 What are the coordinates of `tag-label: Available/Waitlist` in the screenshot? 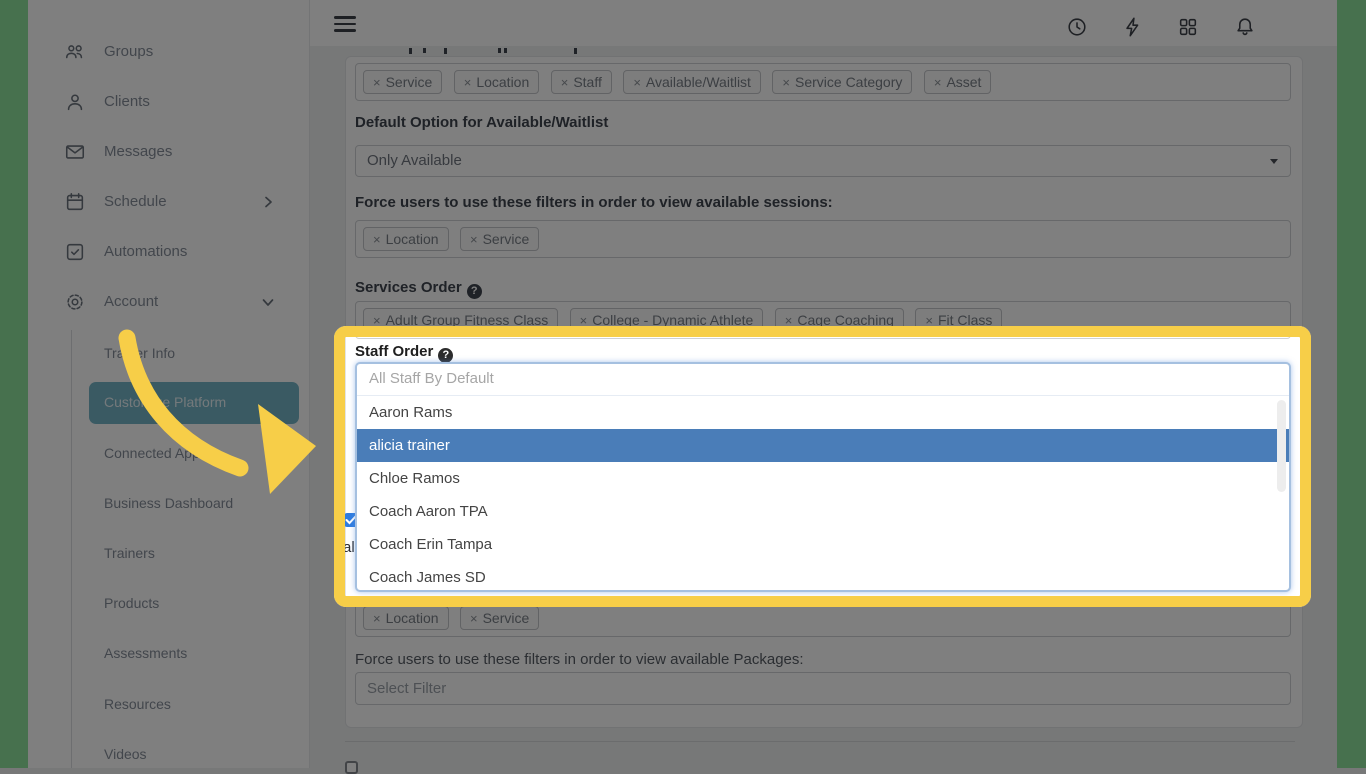 It's located at (698, 82).